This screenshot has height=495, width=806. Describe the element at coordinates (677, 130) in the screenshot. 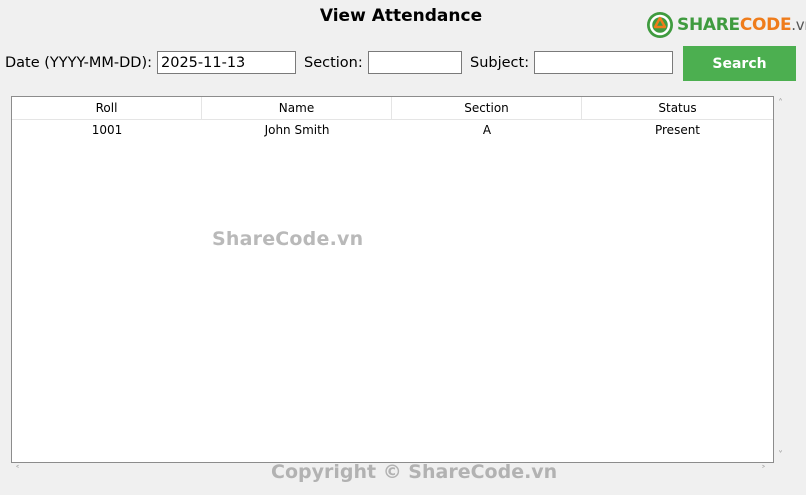

I see `cell-status: Present` at that location.